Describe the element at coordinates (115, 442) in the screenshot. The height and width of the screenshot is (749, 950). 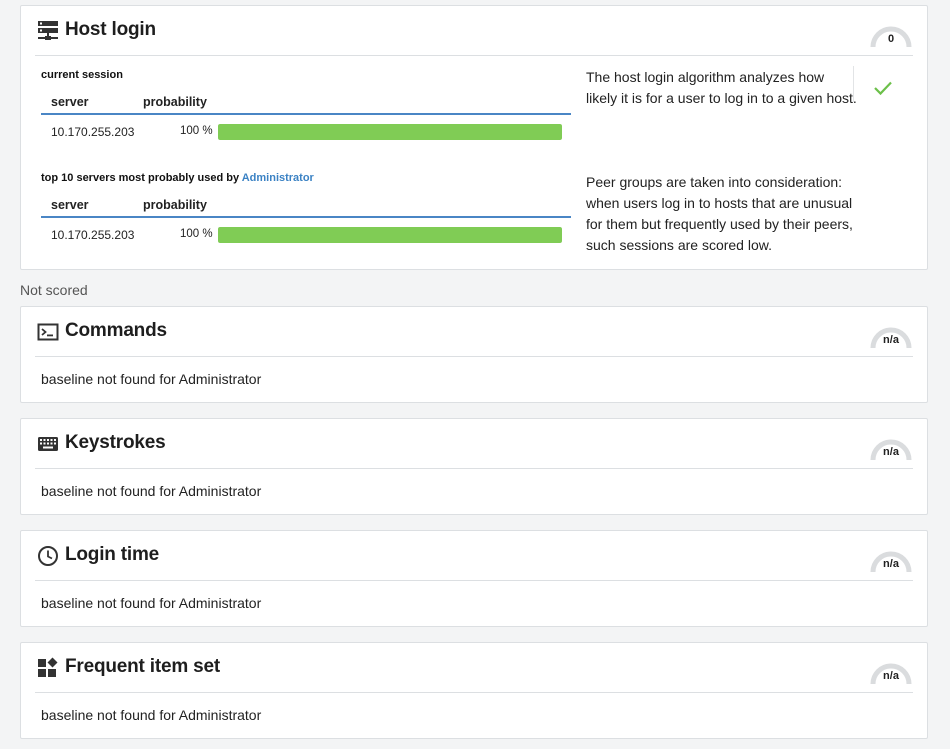
I see `keystrokes-title: Keystrokes` at that location.